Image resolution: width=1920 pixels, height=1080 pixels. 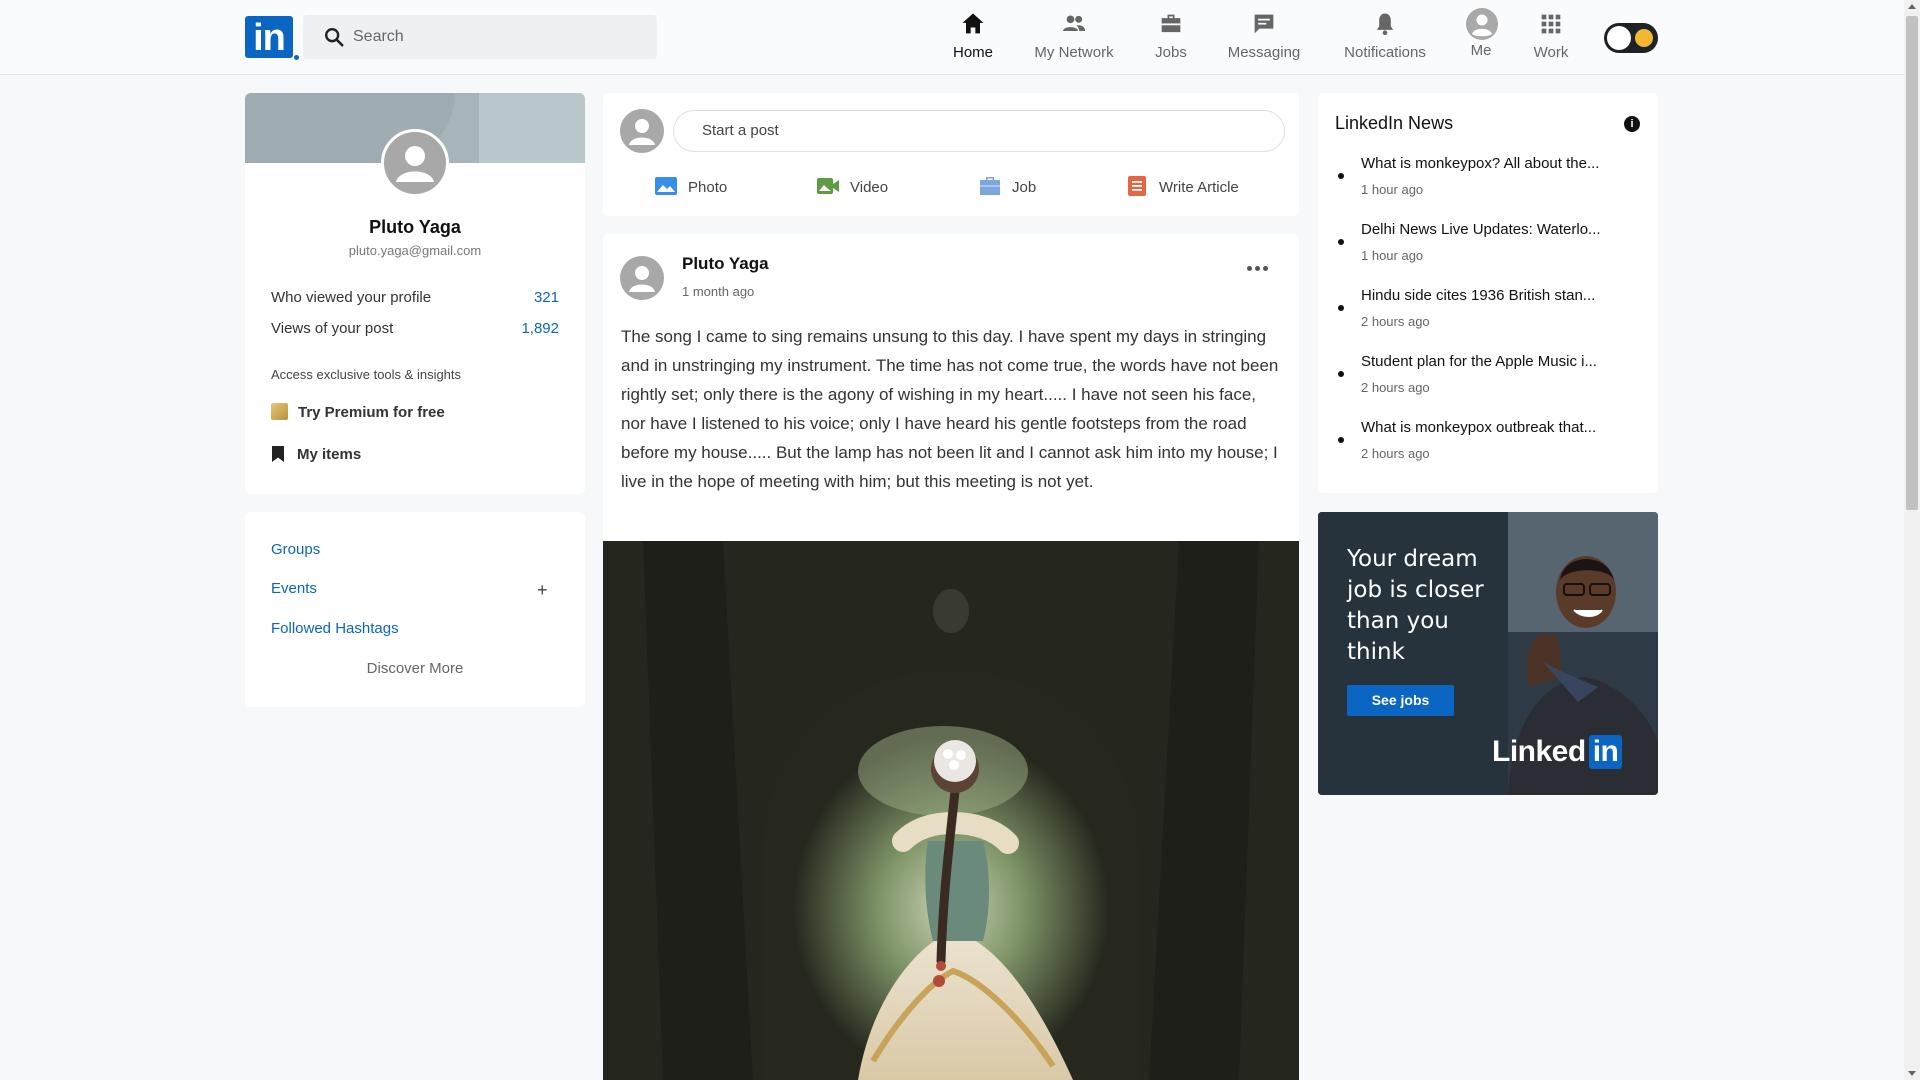 I want to click on news-time: 1 hour ago, so click(x=1392, y=255).